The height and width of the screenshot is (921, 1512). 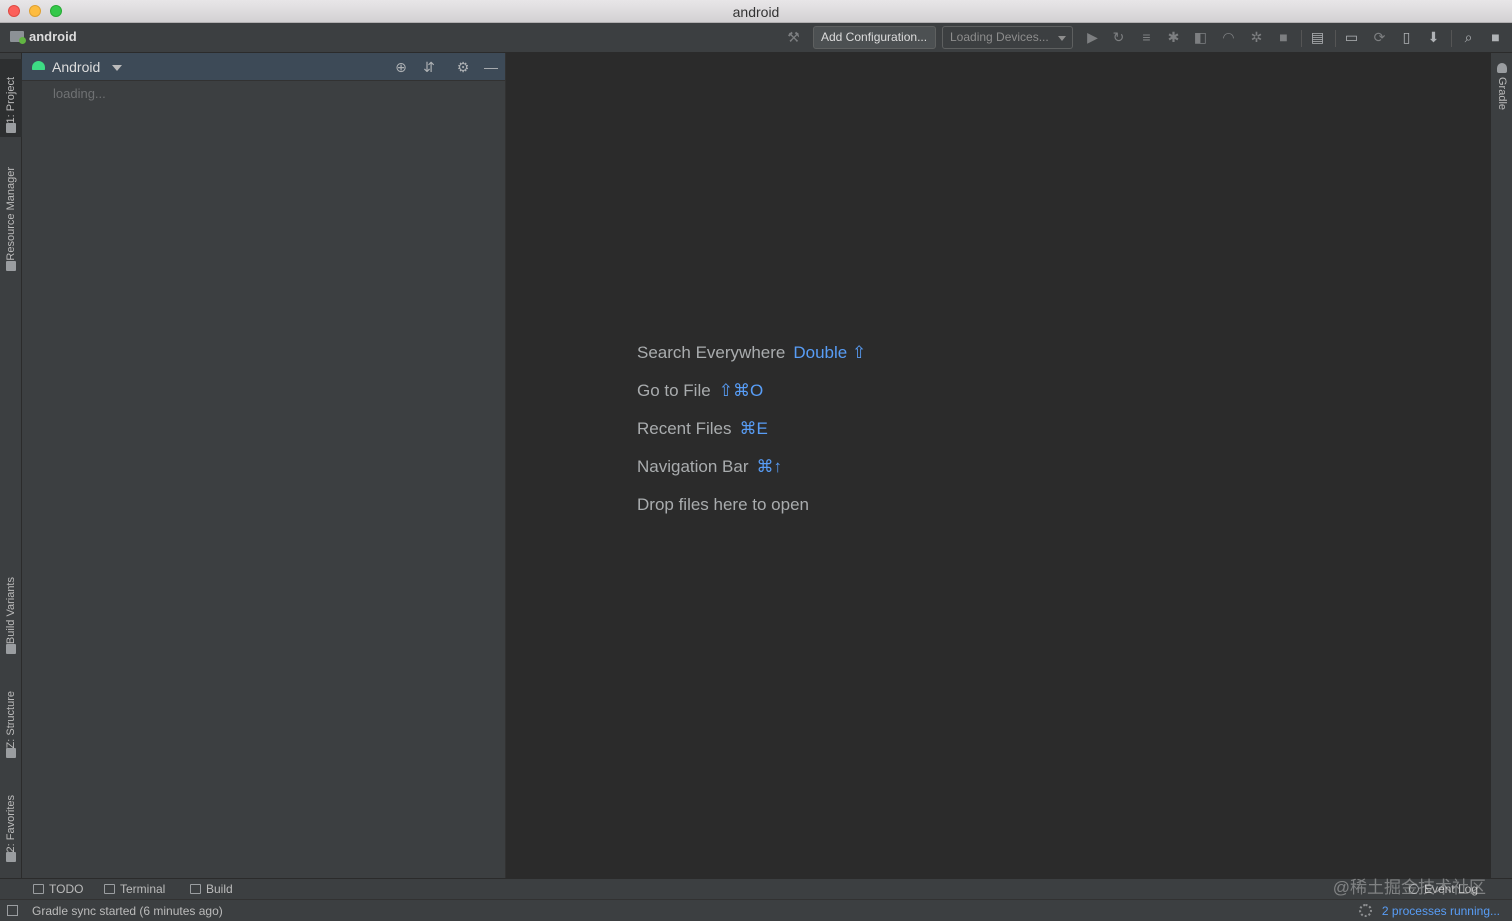 I want to click on gear-icon: ⚙, so click(x=463, y=67).